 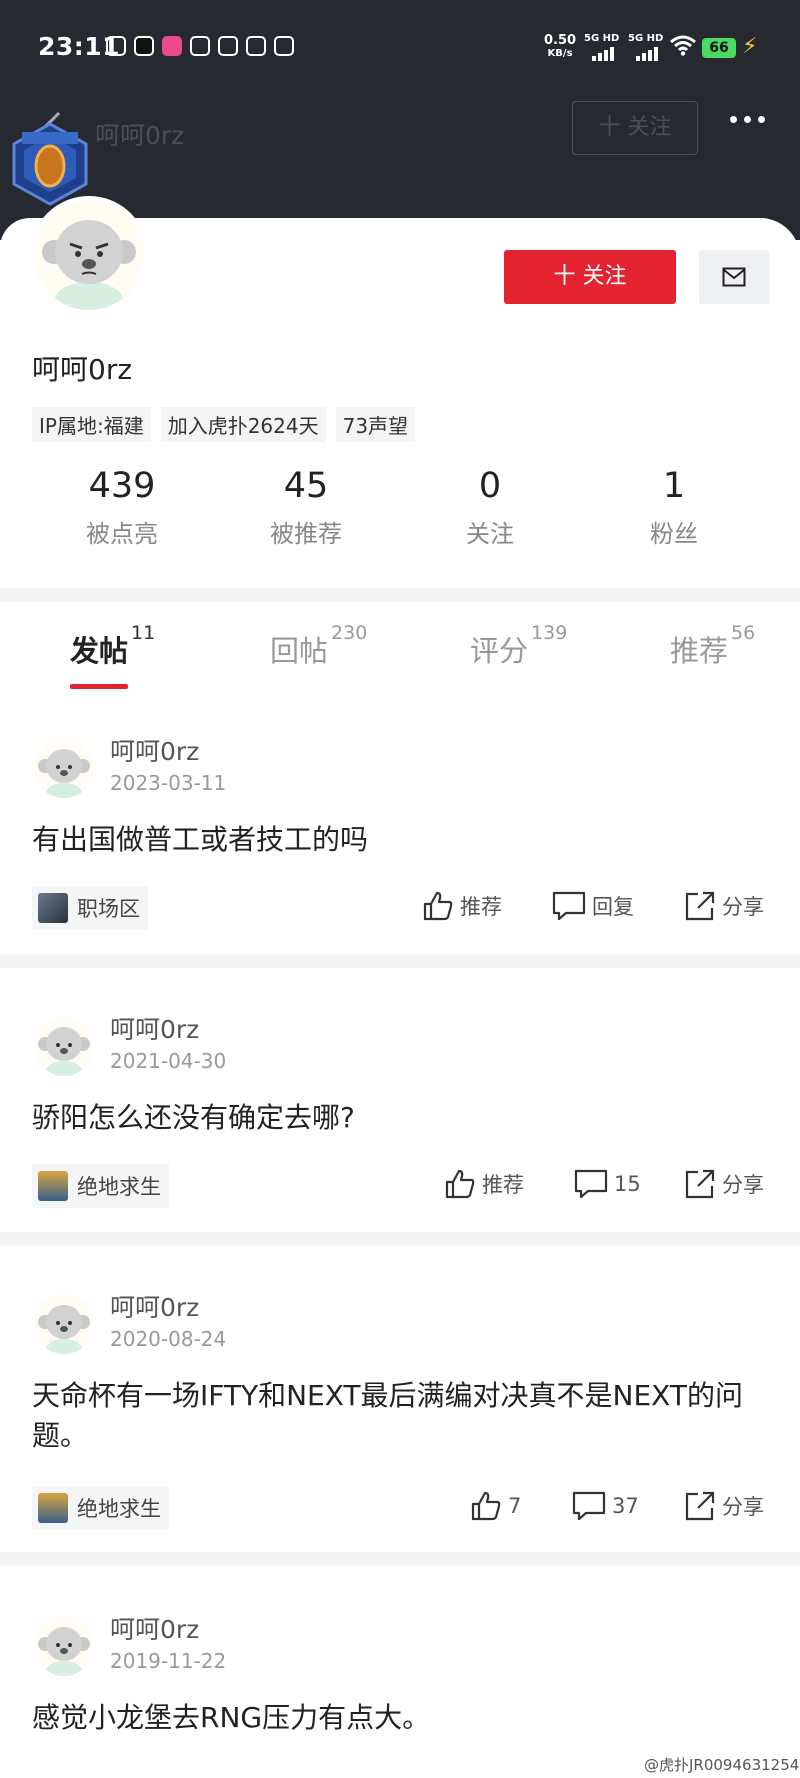 I want to click on stat-value: 1, so click(x=674, y=486).